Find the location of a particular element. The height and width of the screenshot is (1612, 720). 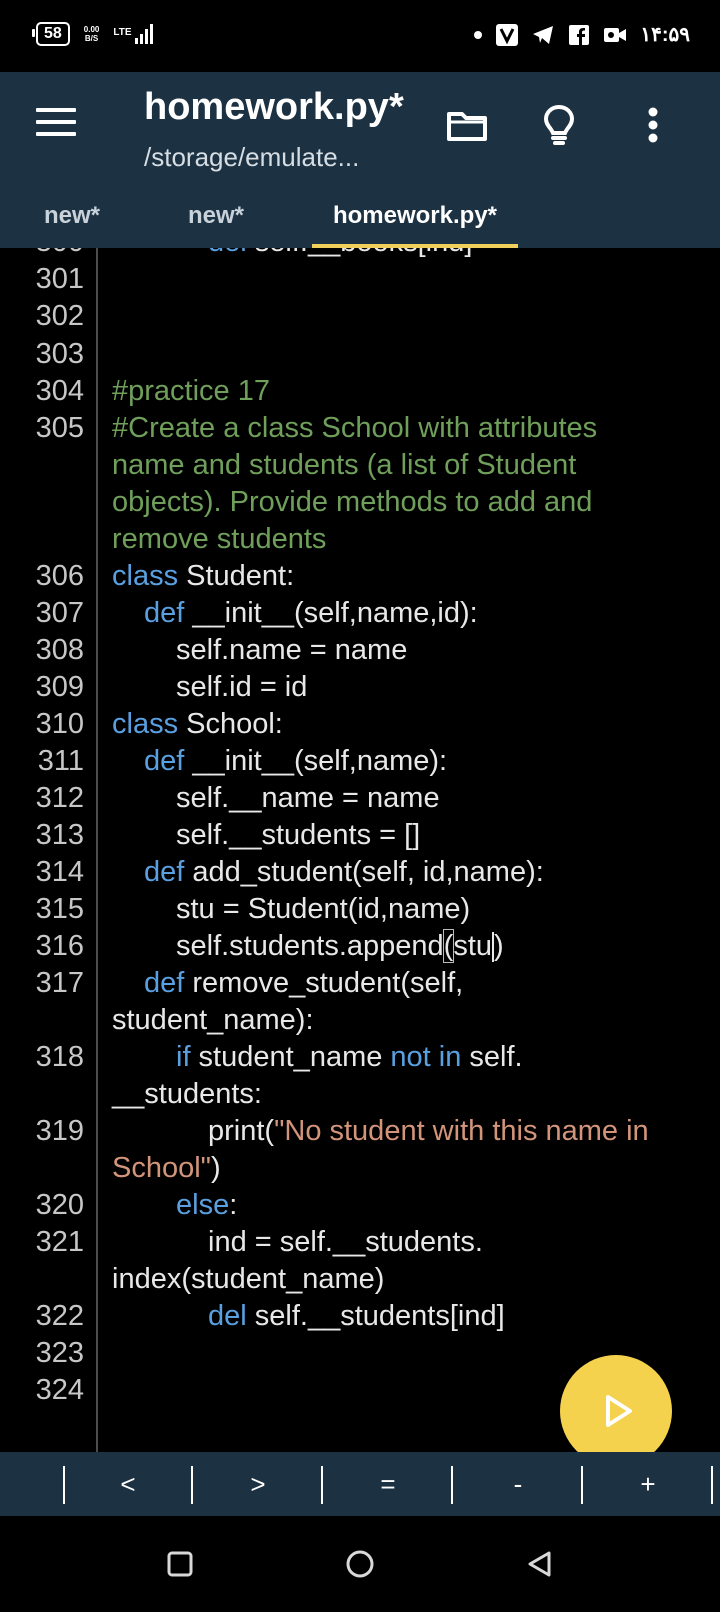

gutter-divider is located at coordinates (97, 850).